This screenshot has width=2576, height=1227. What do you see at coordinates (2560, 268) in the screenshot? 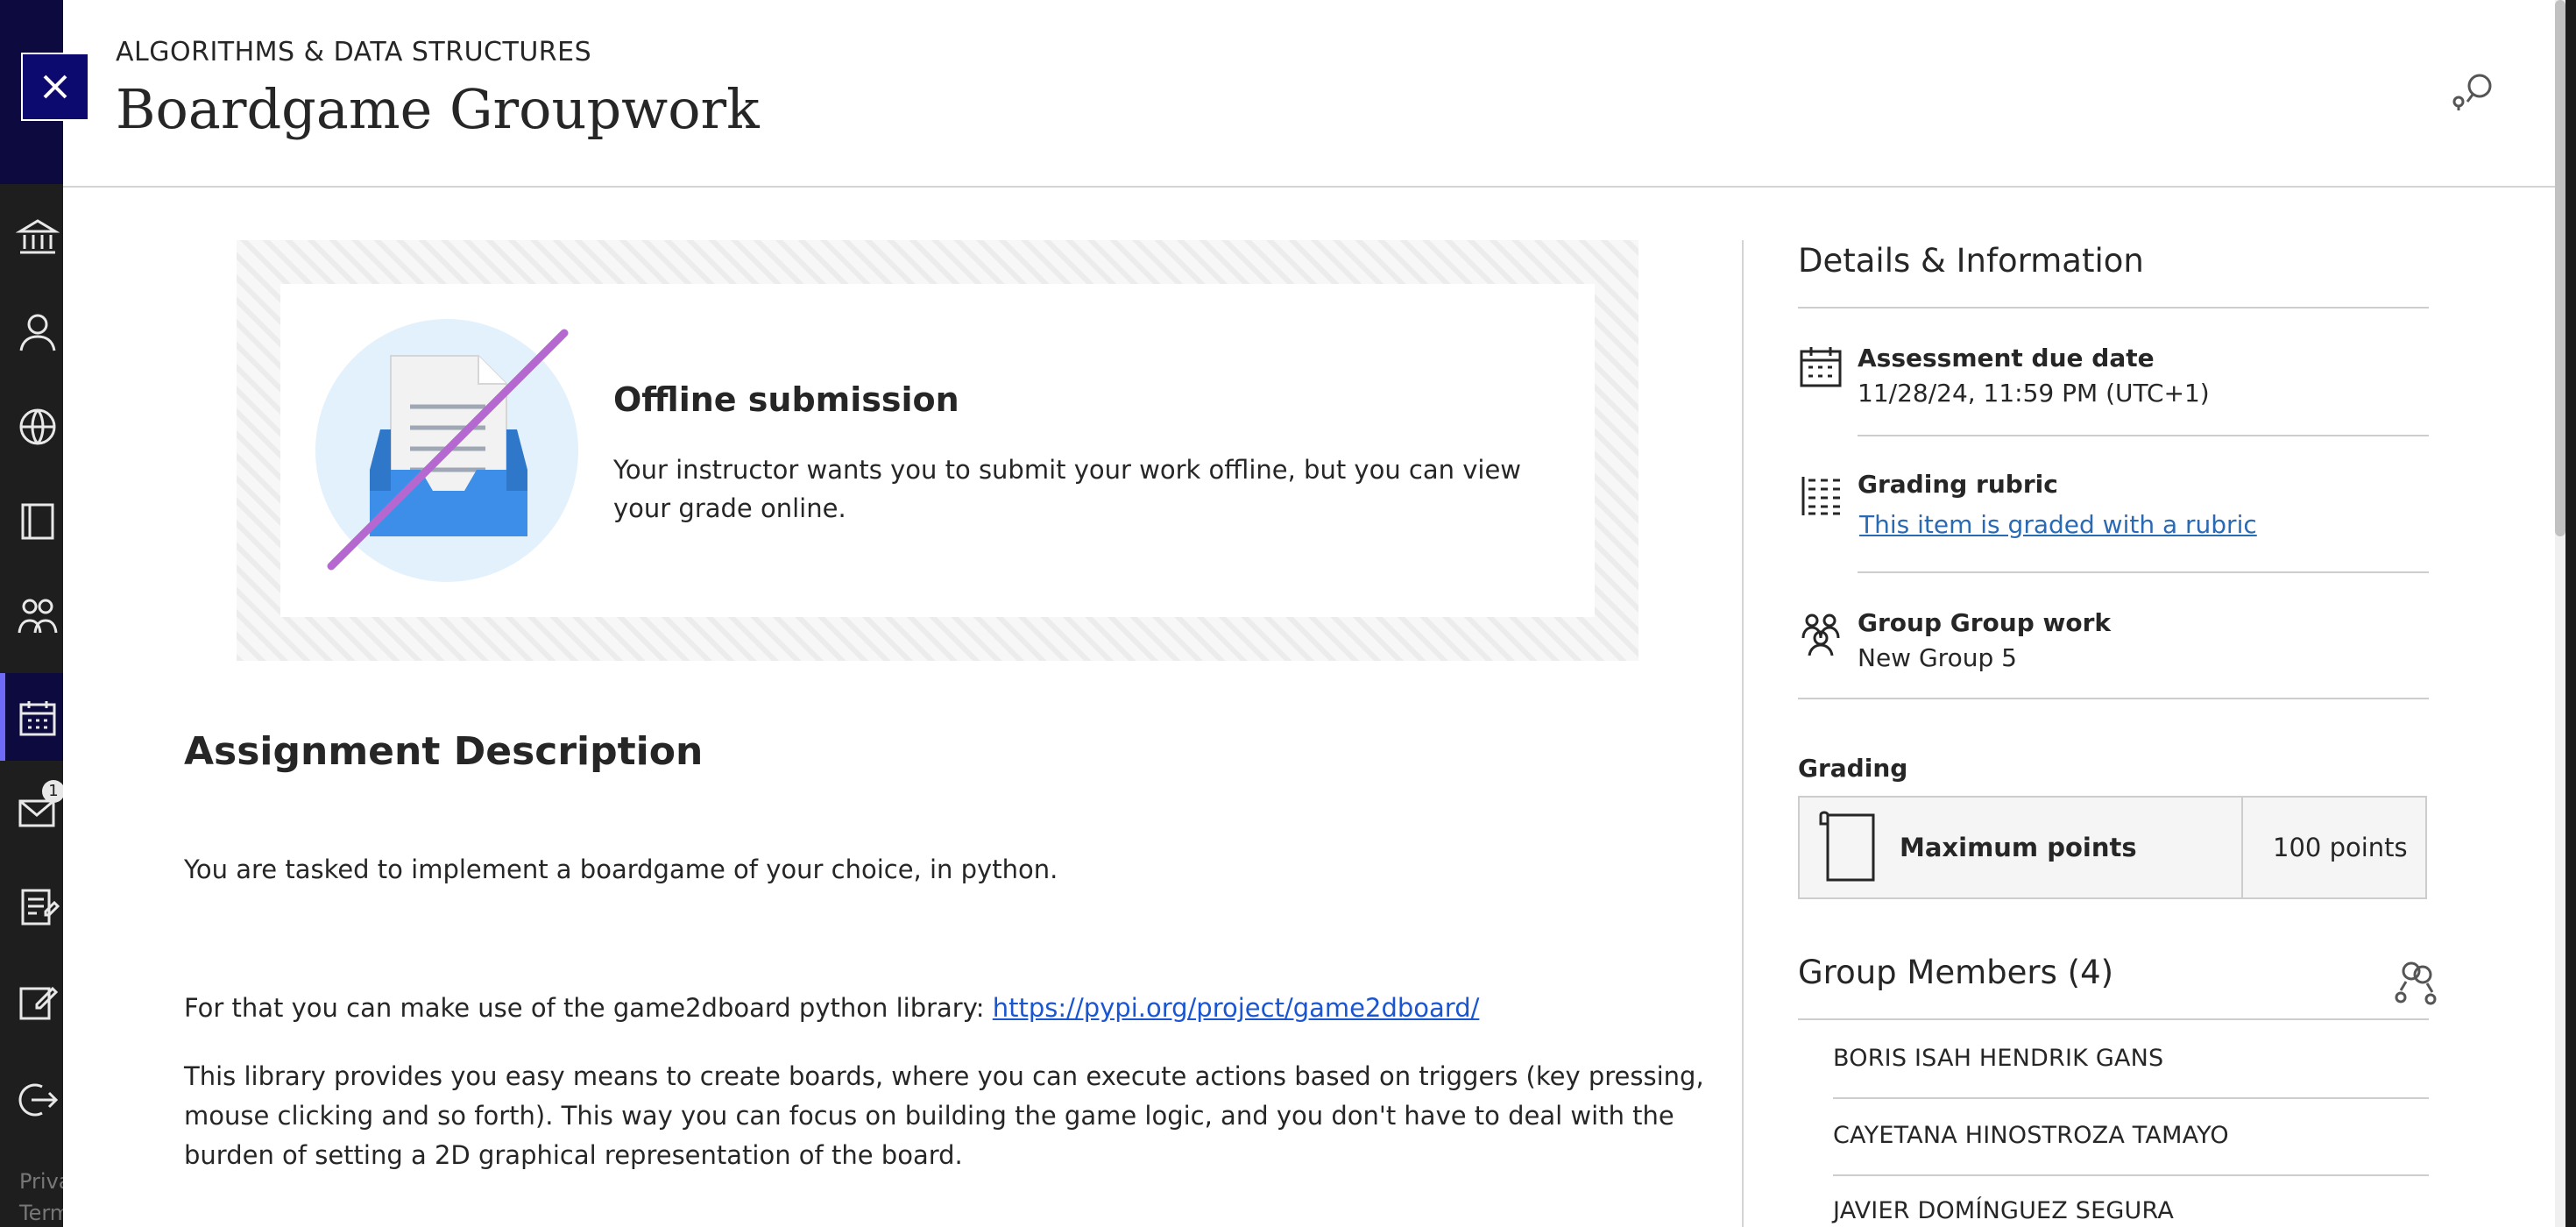
I see `scrollbar-thumb` at bounding box center [2560, 268].